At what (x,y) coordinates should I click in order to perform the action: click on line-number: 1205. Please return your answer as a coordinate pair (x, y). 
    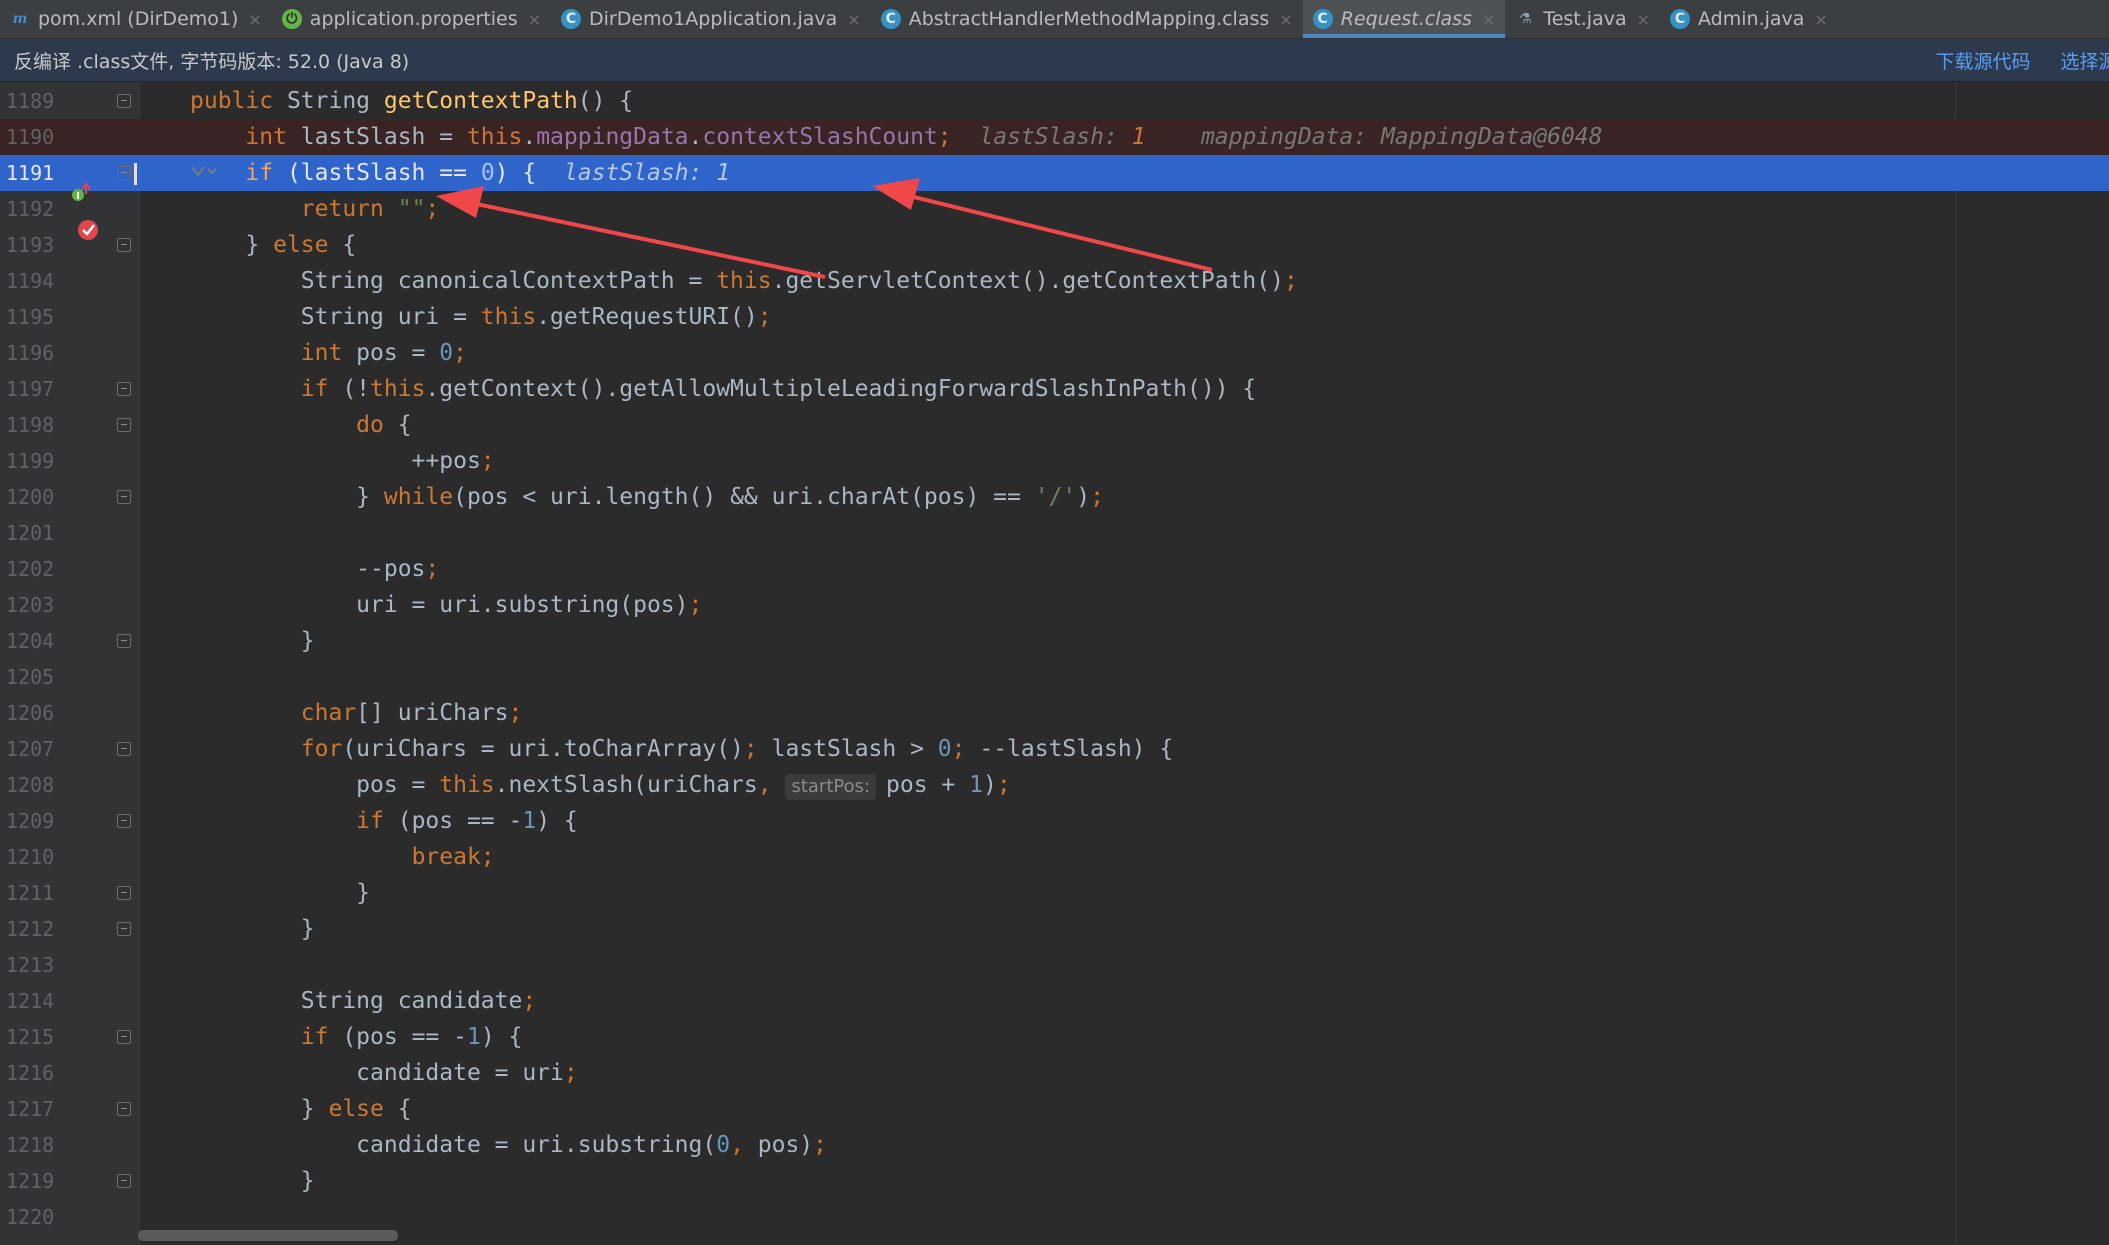
    Looking at the image, I should click on (30, 677).